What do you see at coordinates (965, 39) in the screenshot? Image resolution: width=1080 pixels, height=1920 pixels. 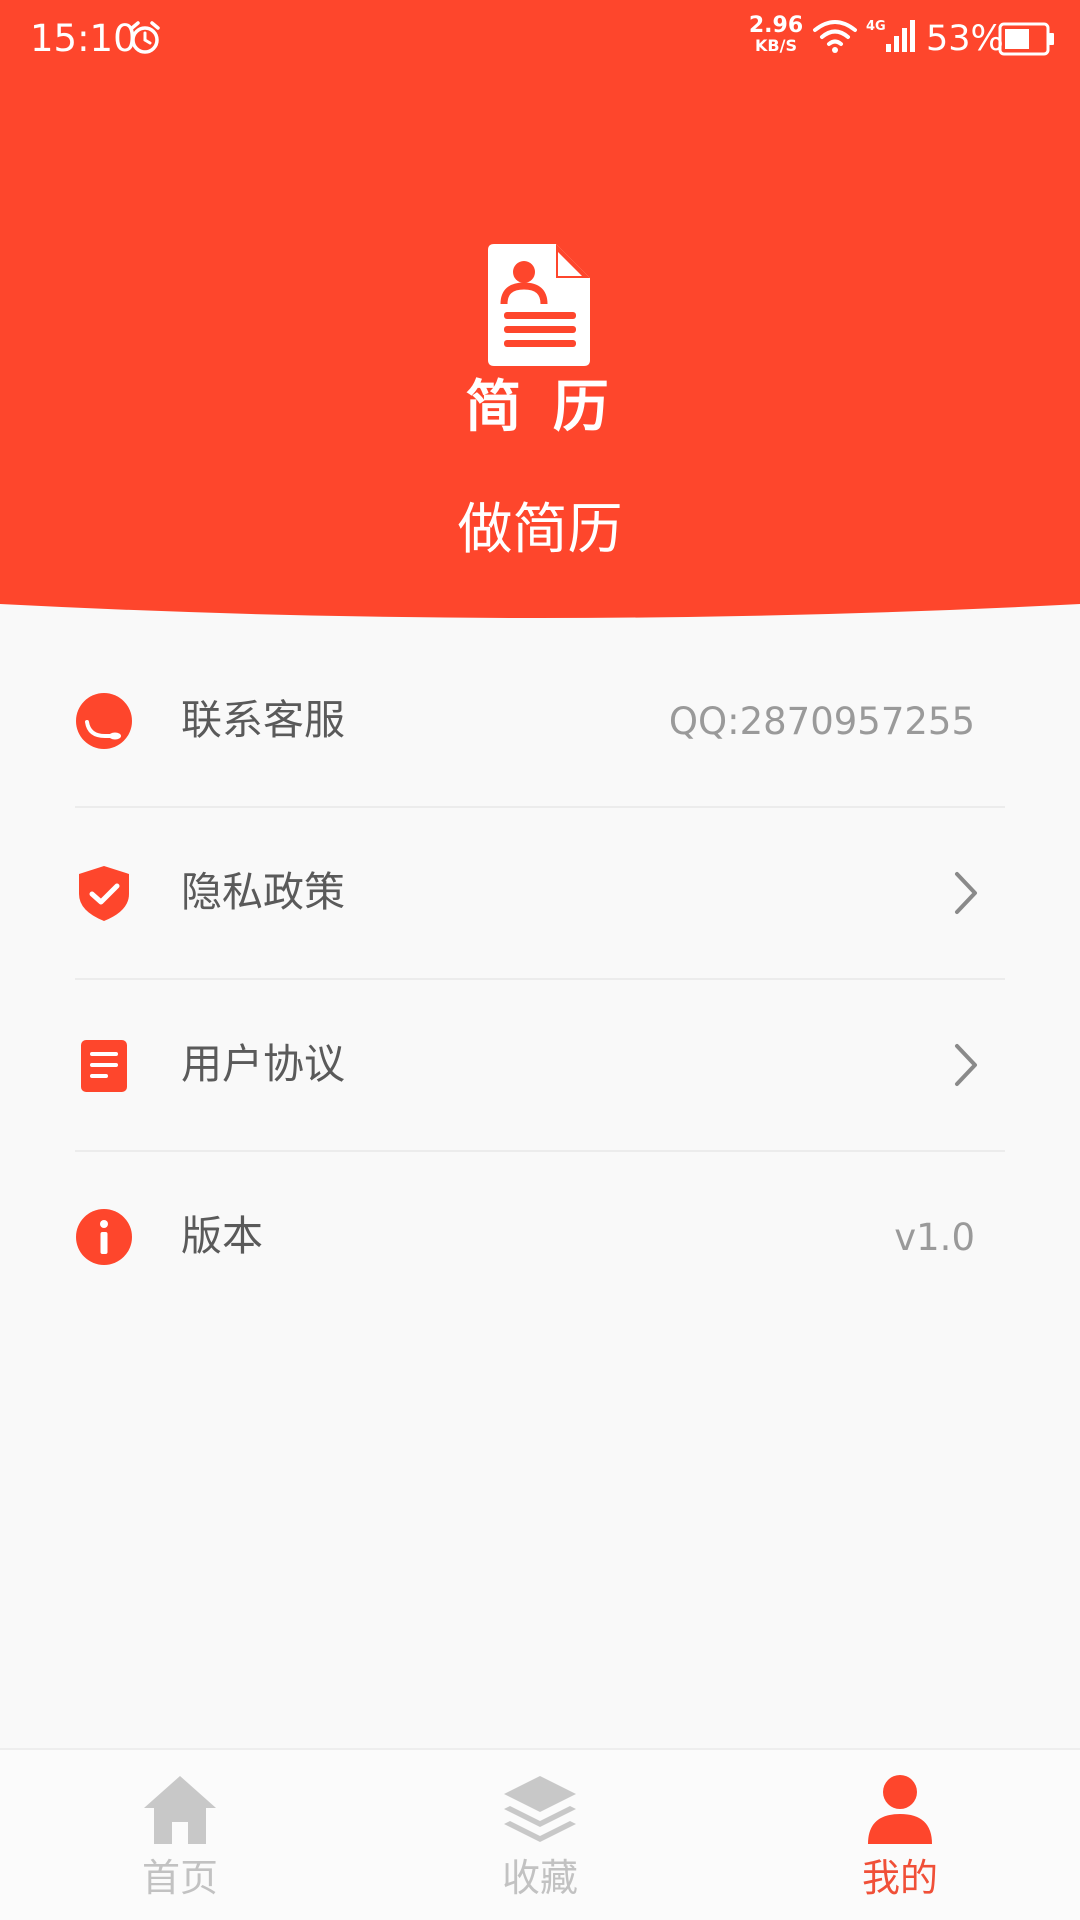 I see `battery-percent: 53%` at bounding box center [965, 39].